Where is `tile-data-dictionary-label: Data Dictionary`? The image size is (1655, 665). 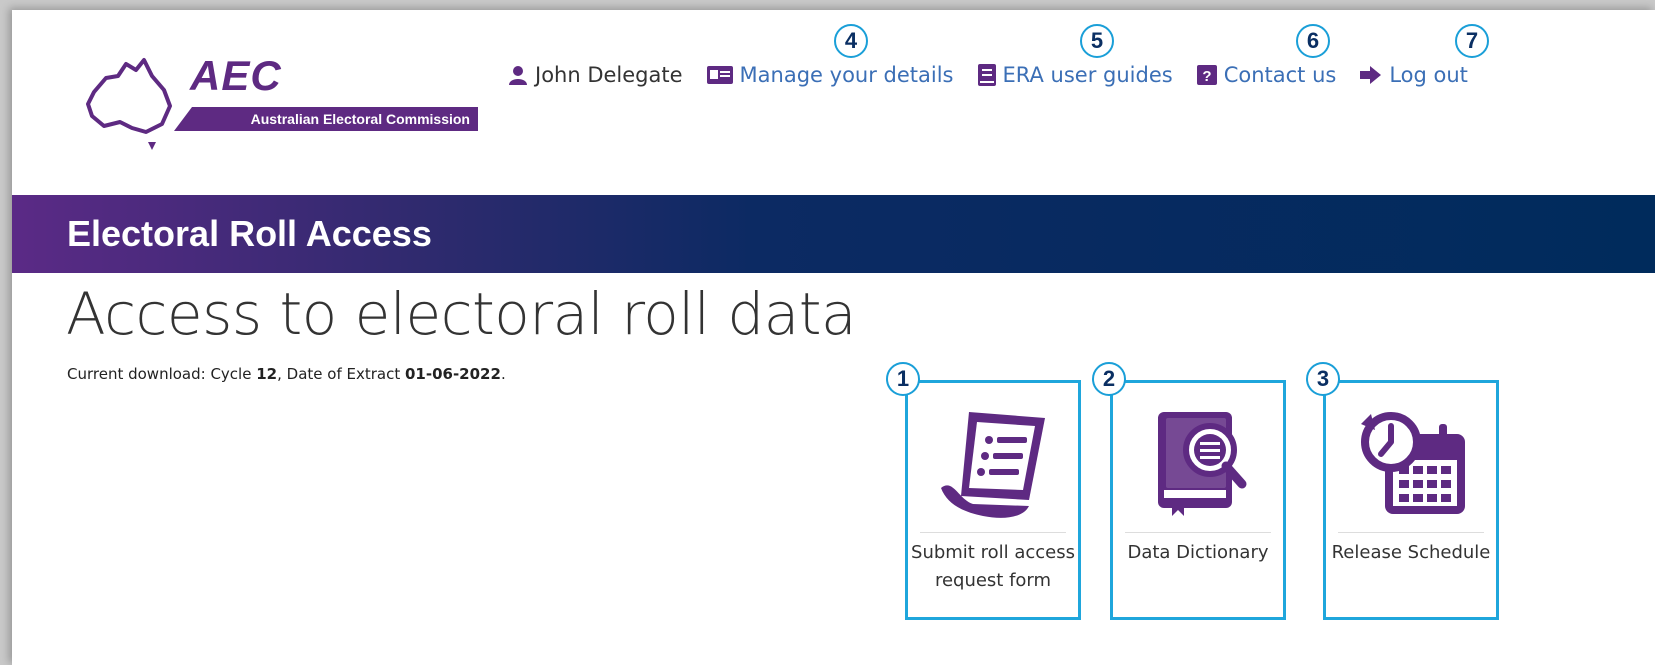
tile-data-dictionary-label: Data Dictionary is located at coordinates (1198, 552).